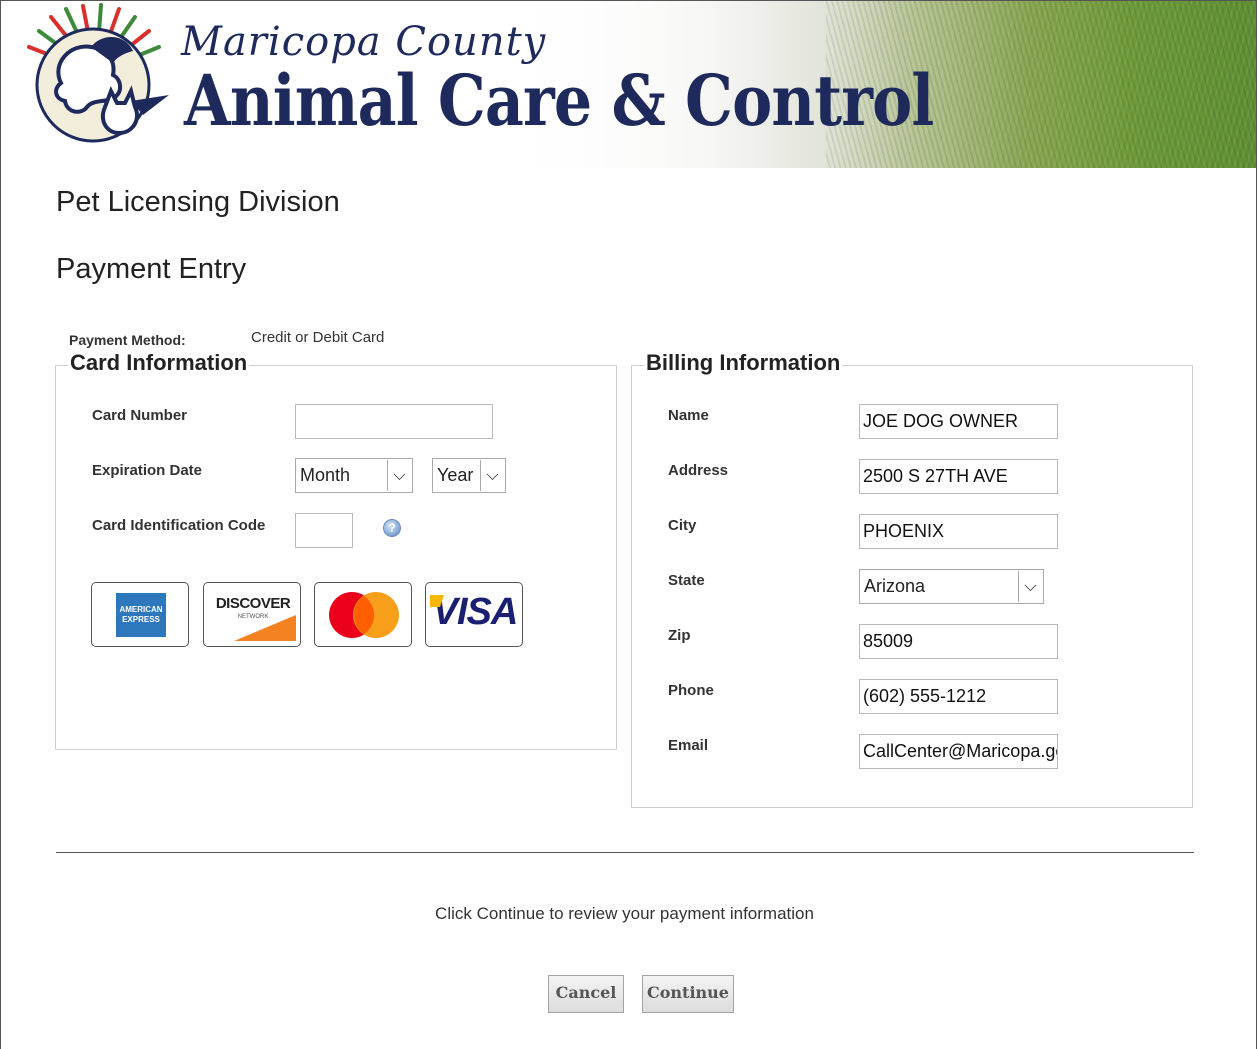 The height and width of the screenshot is (1049, 1257). What do you see at coordinates (141, 609) in the screenshot?
I see `amex-line1: AMERICAN` at bounding box center [141, 609].